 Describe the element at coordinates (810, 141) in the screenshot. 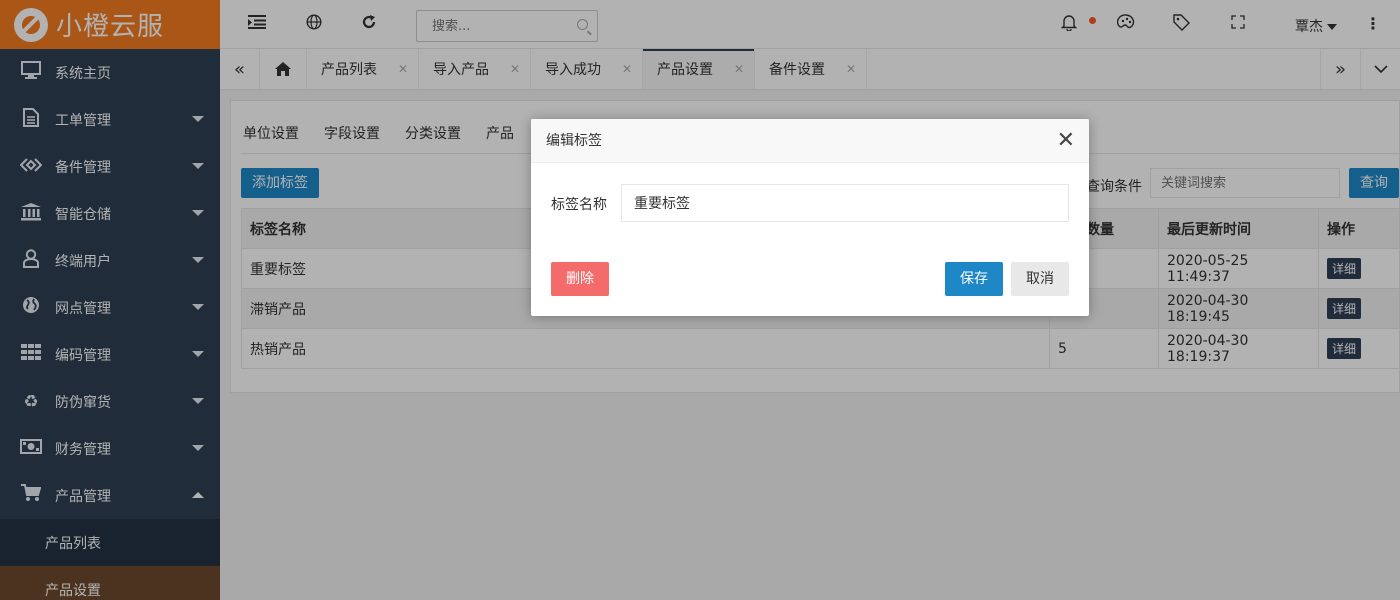

I see `dialog-header: 编辑标签 ✕` at that location.